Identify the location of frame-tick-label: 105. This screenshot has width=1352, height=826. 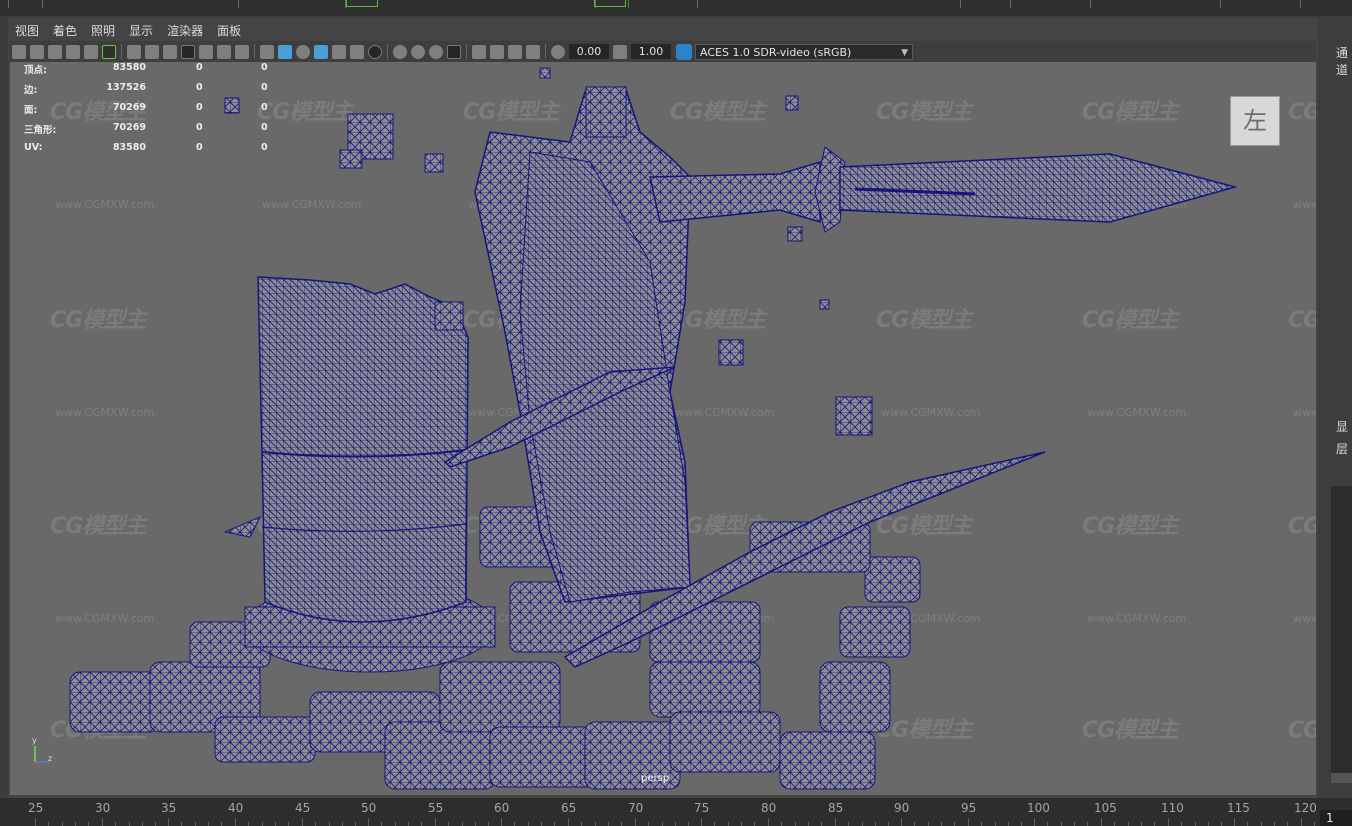
(1105, 808).